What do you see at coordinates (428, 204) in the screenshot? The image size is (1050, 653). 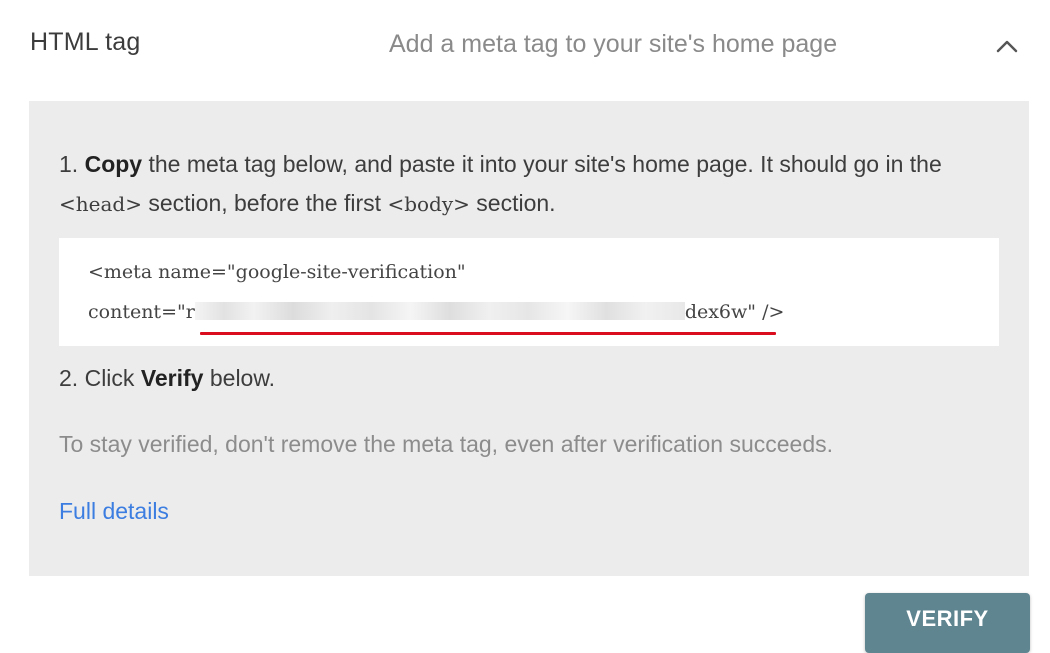 I see `body-tag: <body>` at bounding box center [428, 204].